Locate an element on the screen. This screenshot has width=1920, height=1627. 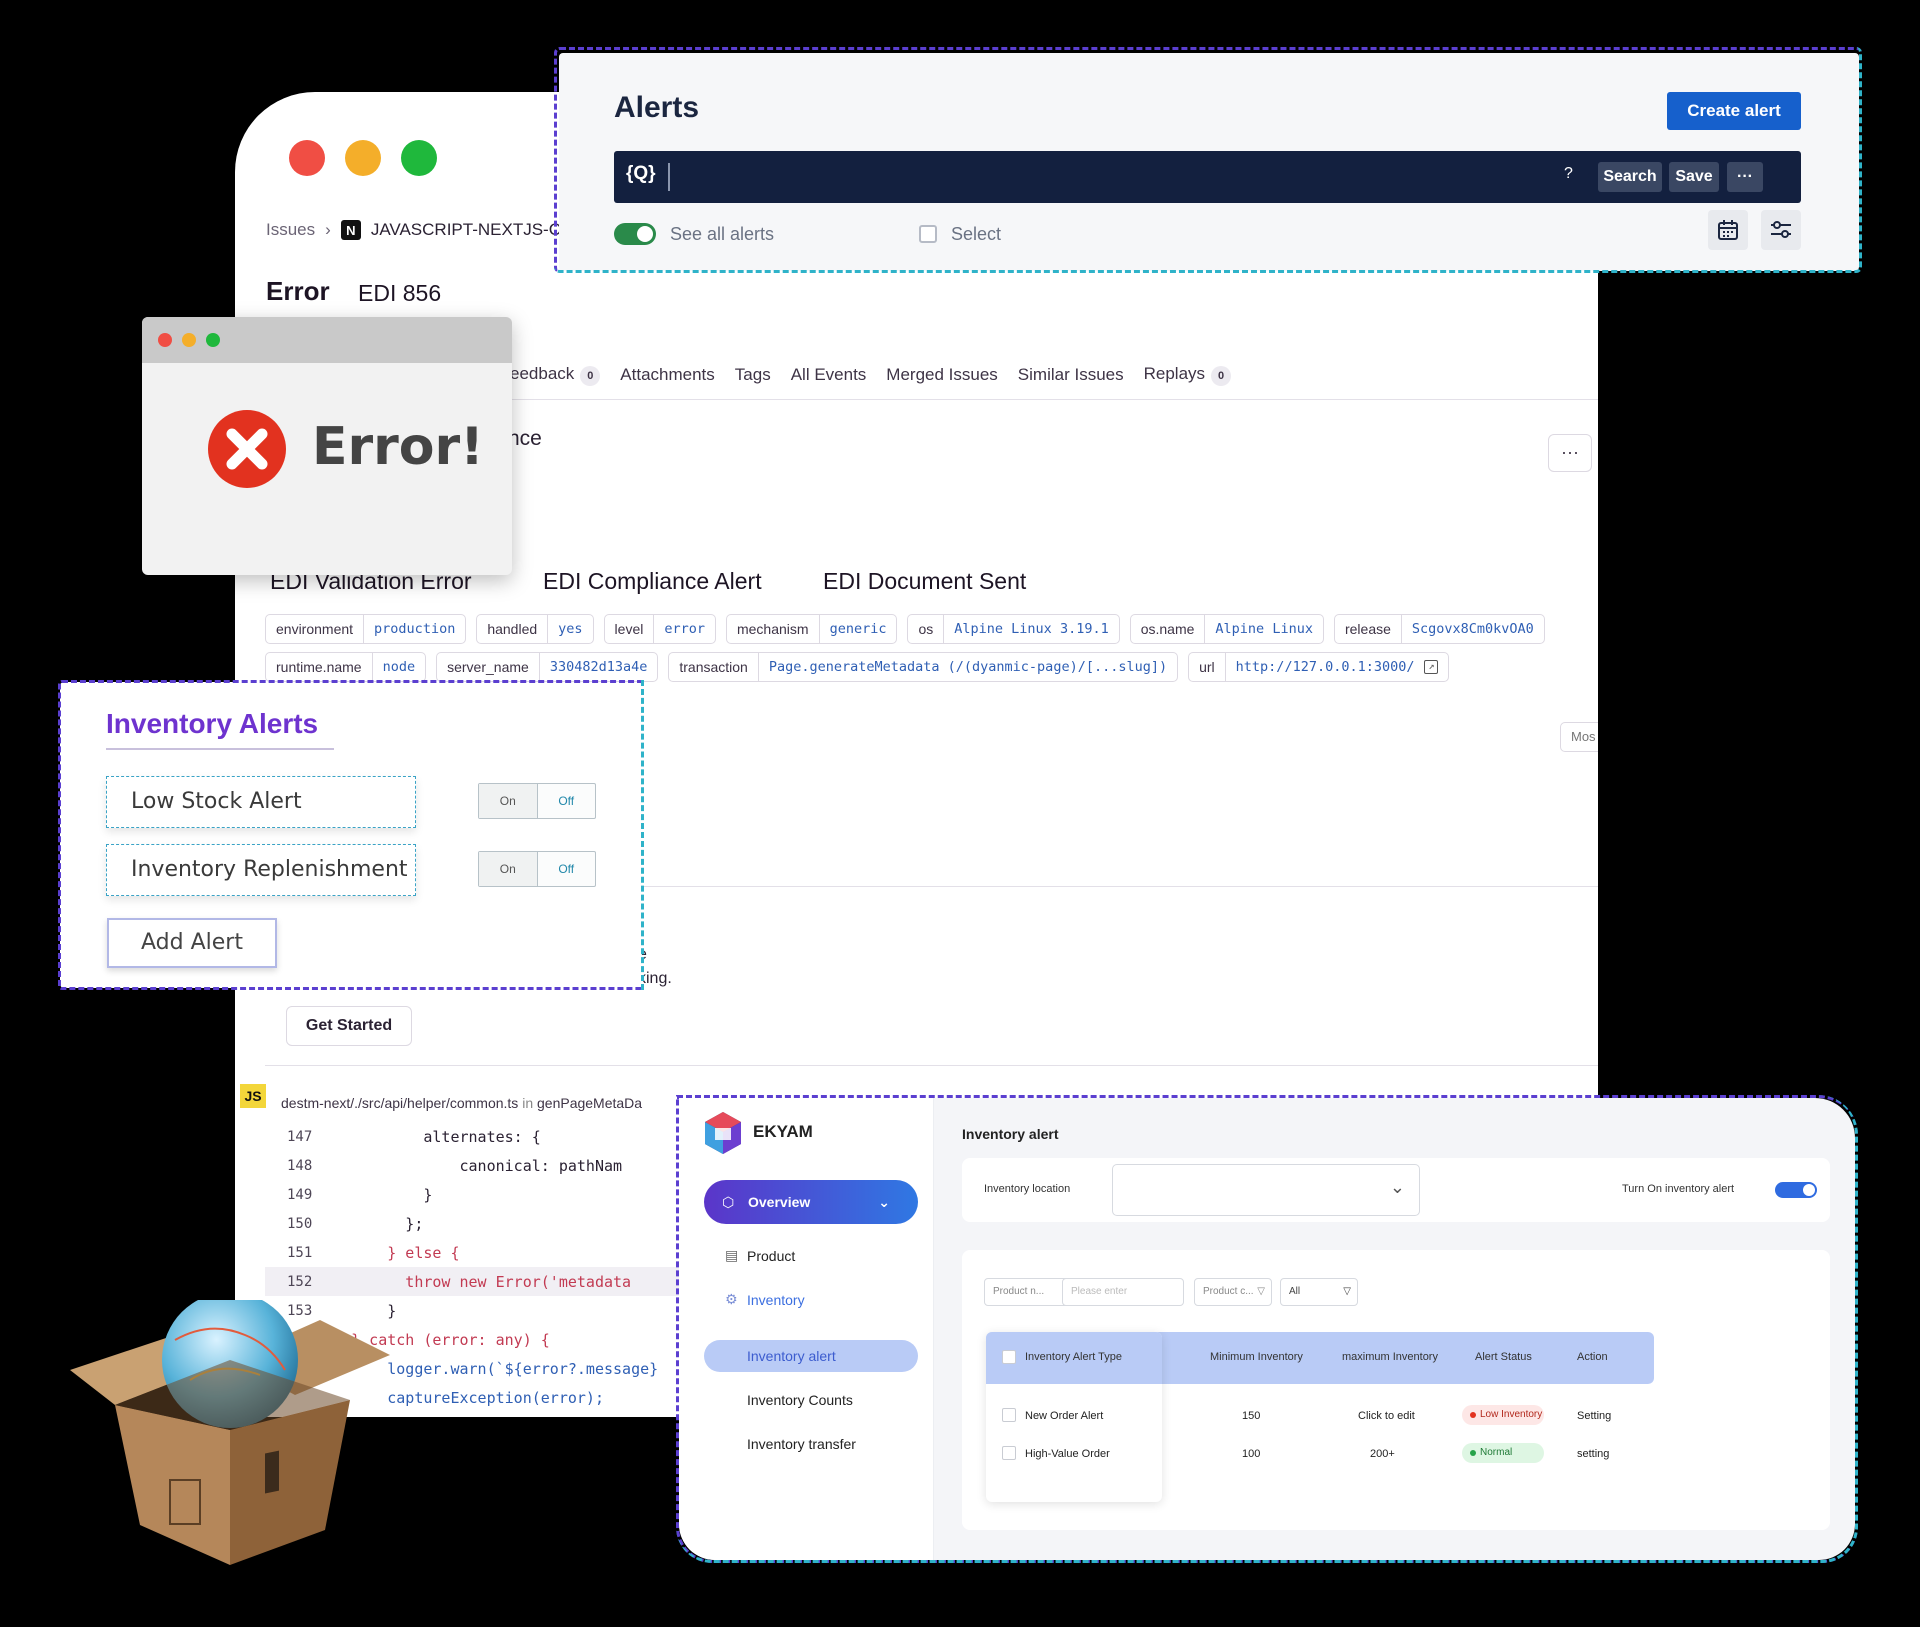
tab-feedback: eedback 0 is located at coordinates (555, 375).